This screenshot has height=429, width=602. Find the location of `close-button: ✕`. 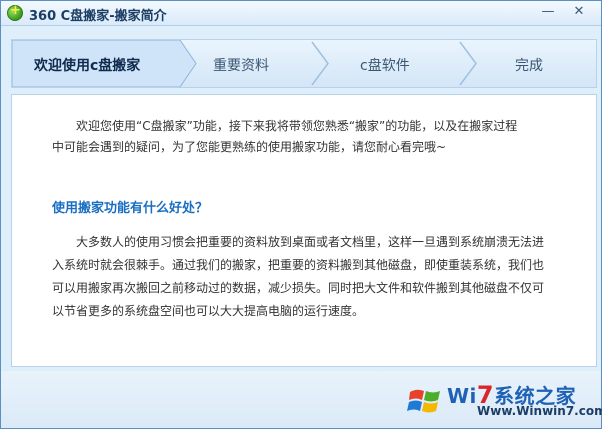

close-button: ✕ is located at coordinates (579, 12).